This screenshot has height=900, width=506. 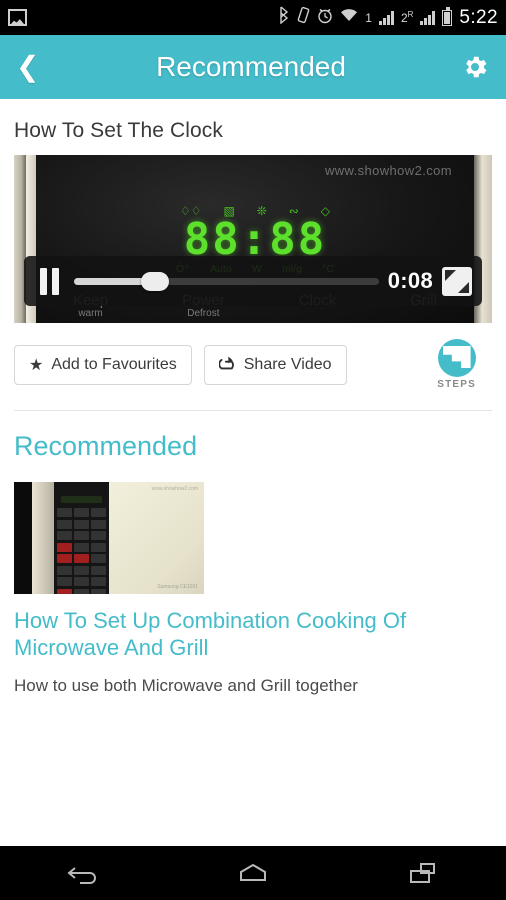 What do you see at coordinates (174, 489) in the screenshot?
I see `thumbnail-watermark: www.showhow2.com` at bounding box center [174, 489].